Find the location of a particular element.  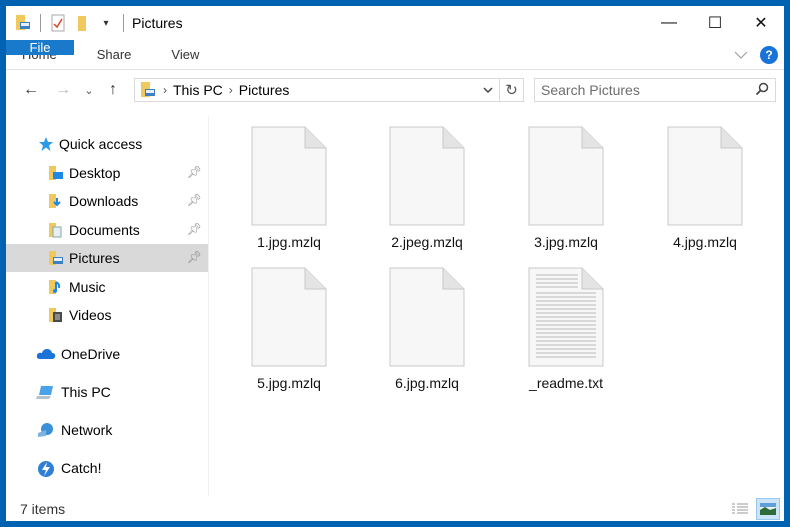

search-input: Search Pictures is located at coordinates (655, 90).